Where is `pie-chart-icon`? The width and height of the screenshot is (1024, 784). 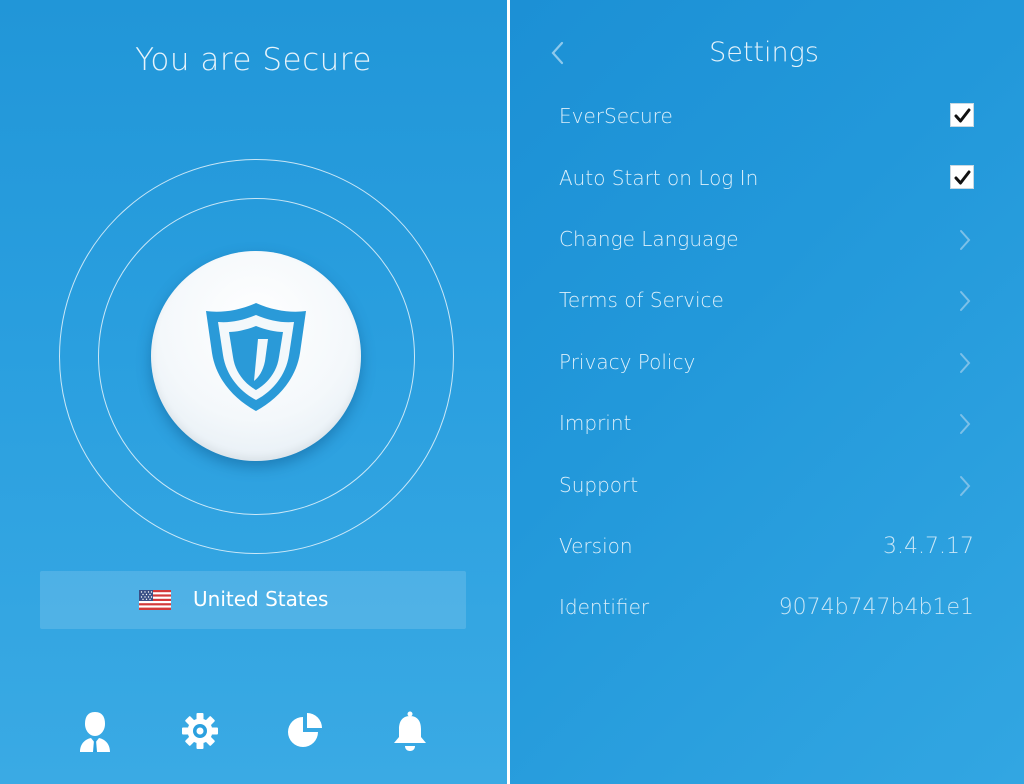
pie-chart-icon is located at coordinates (305, 730).